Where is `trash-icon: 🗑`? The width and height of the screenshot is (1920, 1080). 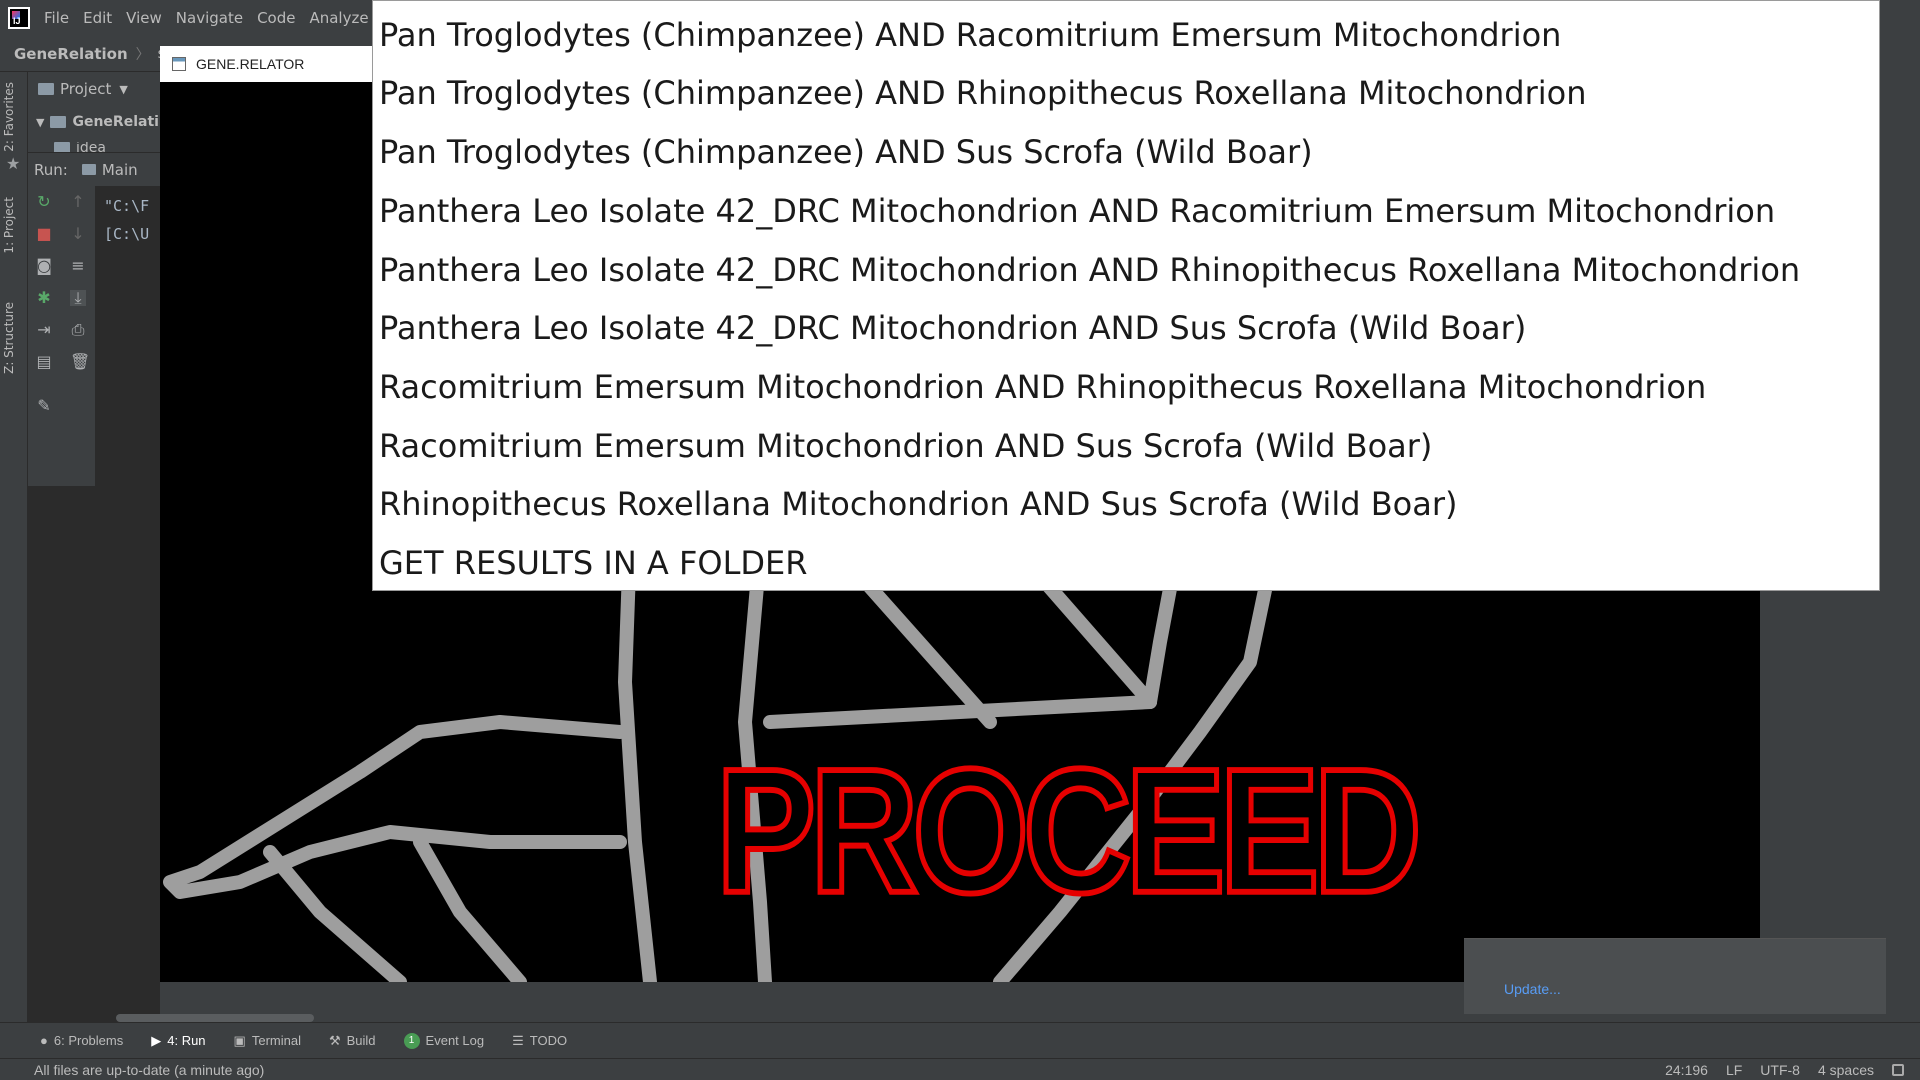 trash-icon: 🗑 is located at coordinates (80, 362).